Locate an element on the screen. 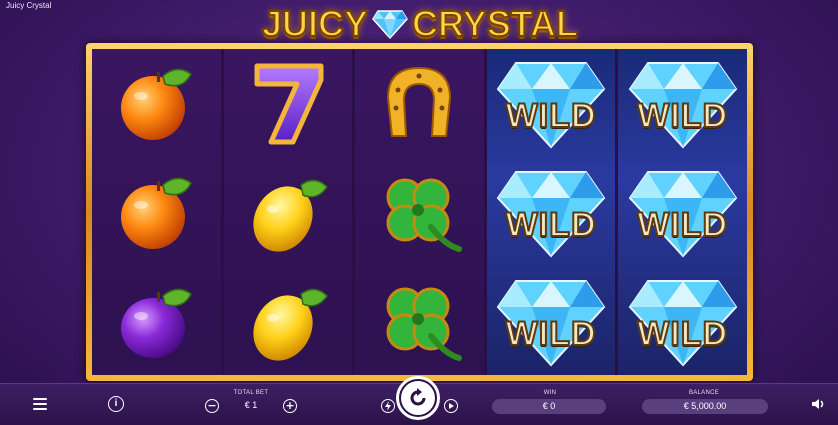 This screenshot has height=425, width=838. refresh-spin-icon is located at coordinates (418, 398).